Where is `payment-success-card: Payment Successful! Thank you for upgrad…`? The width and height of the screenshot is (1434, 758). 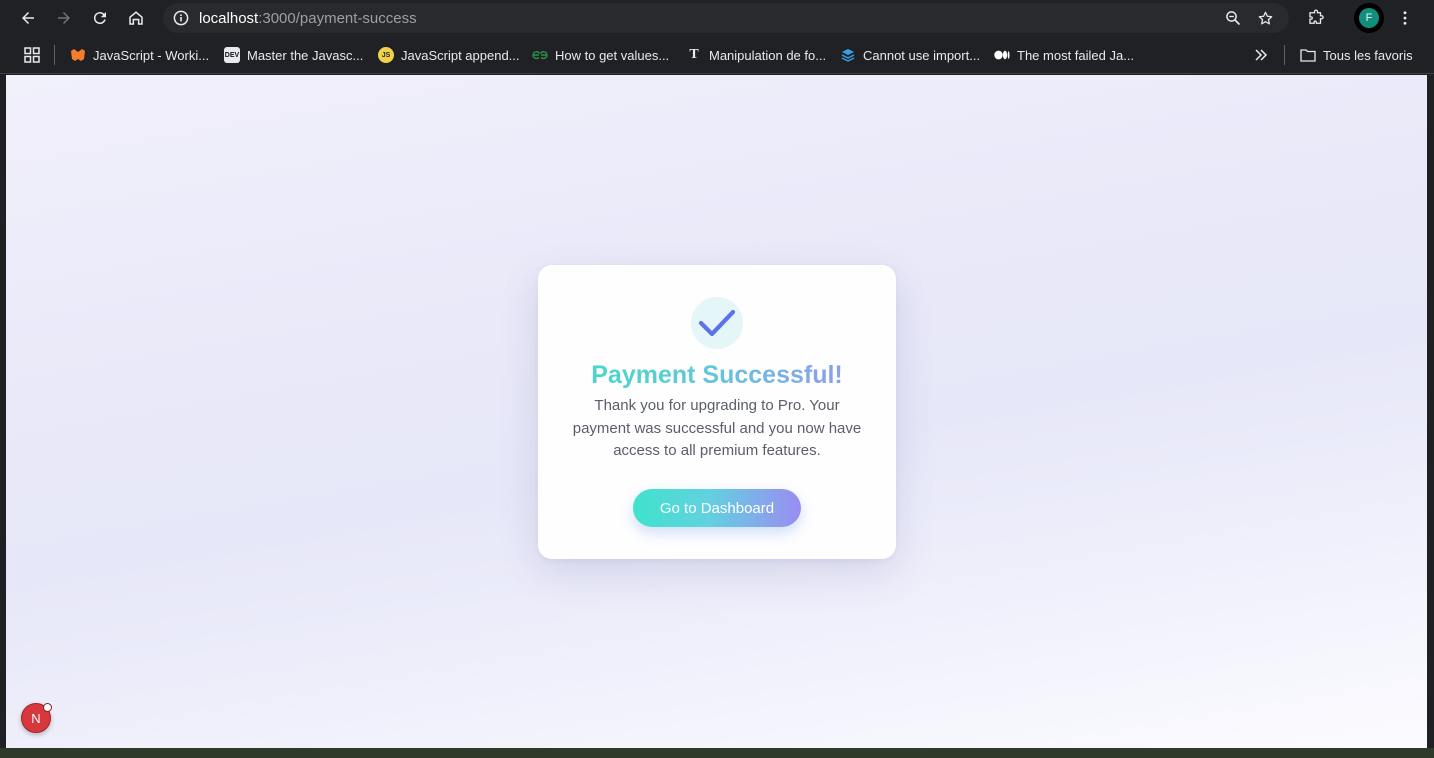 payment-success-card: Payment Successful! Thank you for upgrad… is located at coordinates (717, 412).